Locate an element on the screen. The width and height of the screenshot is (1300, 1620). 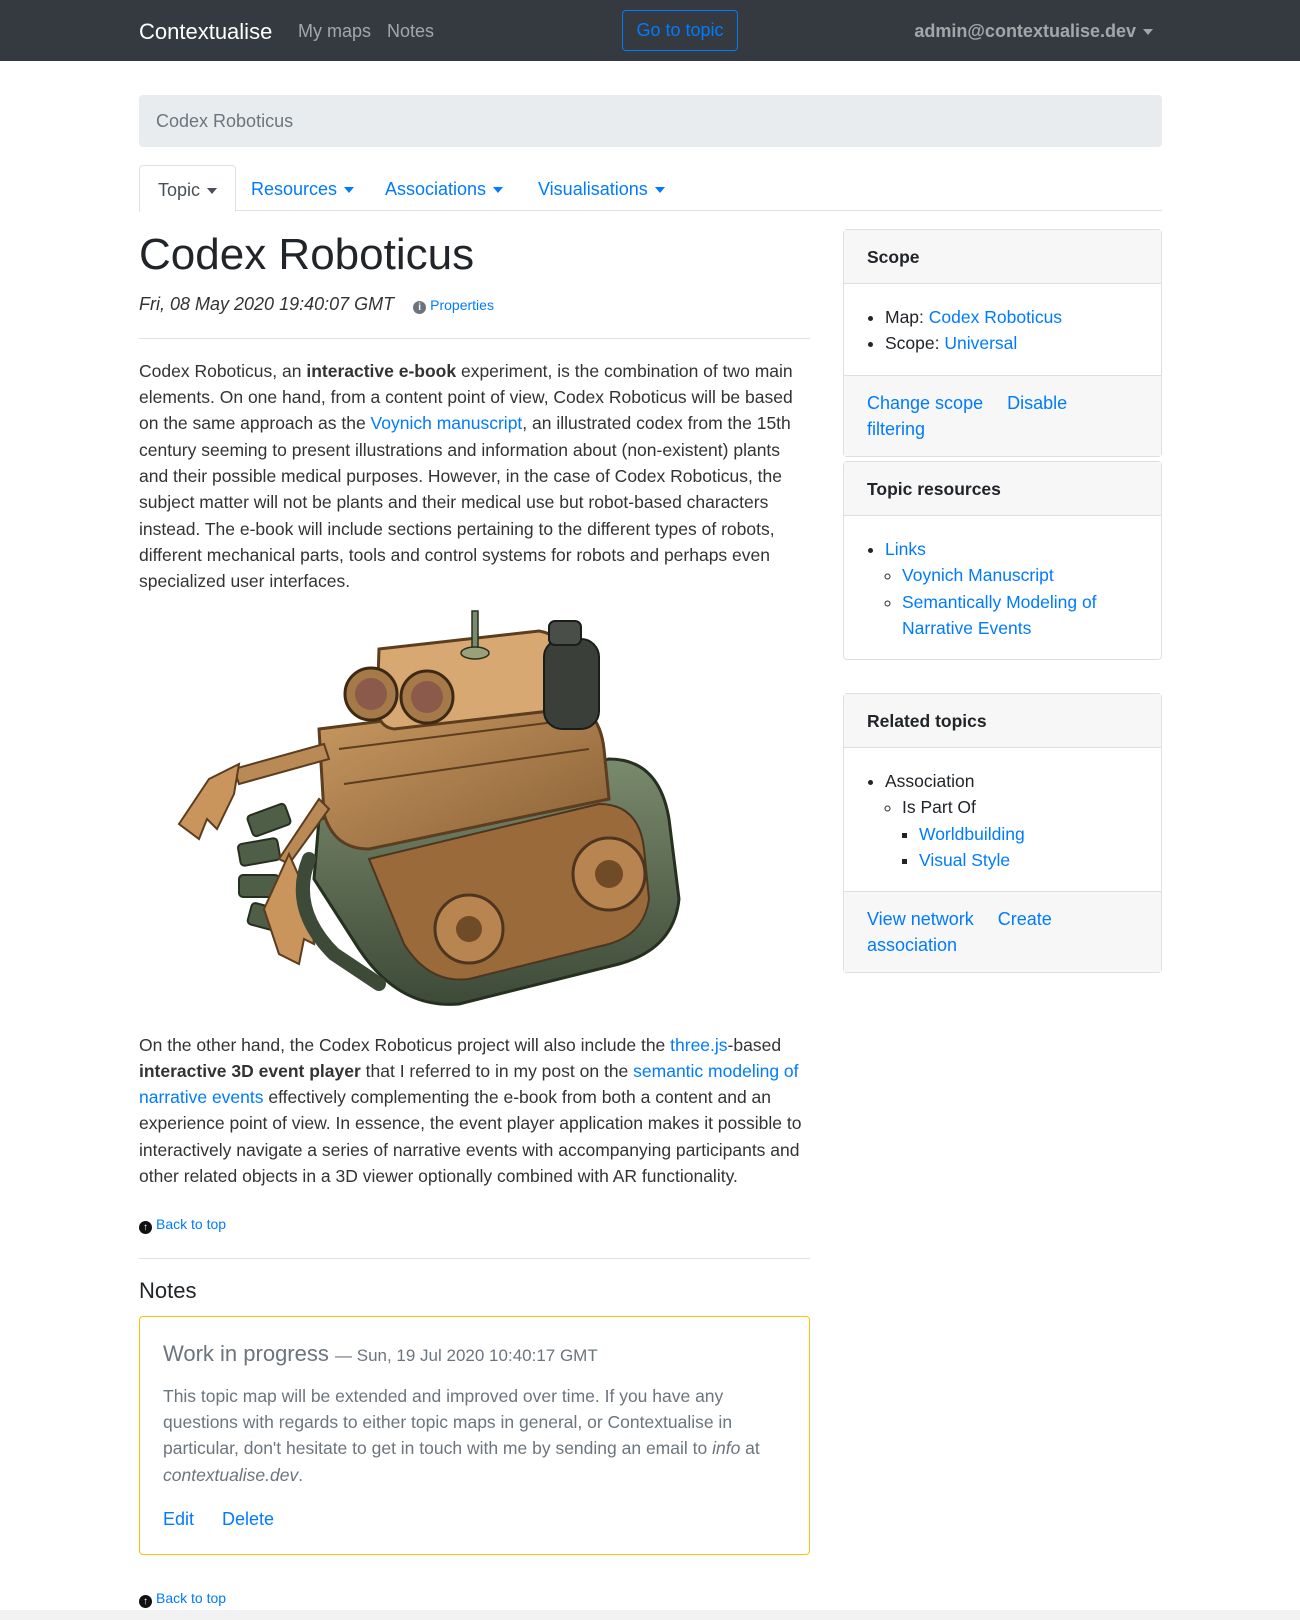
scope-card-body: Map: Codex Roboticus Scope: Universal is located at coordinates (1002, 329).